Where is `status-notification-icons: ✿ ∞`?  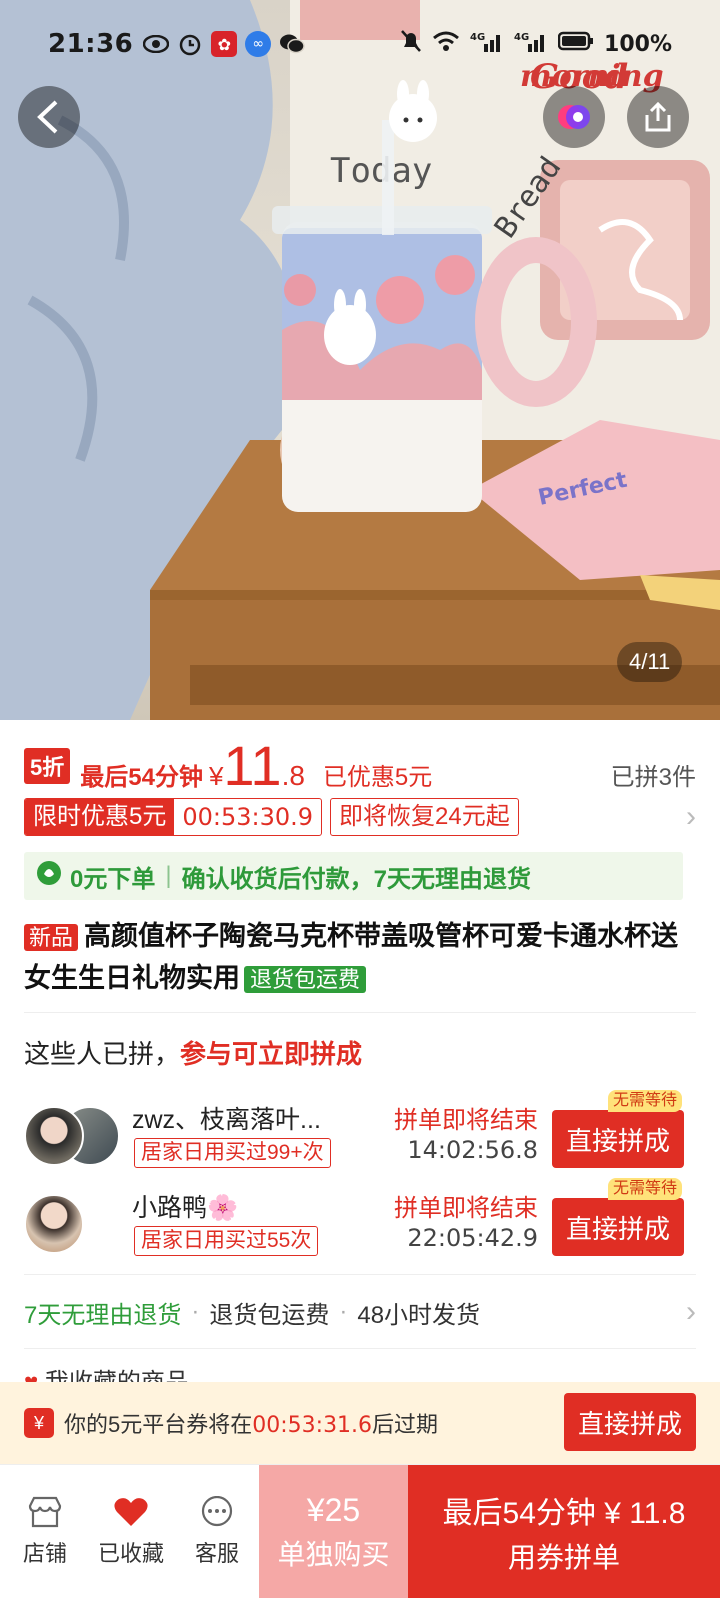
status-notification-icons: ✿ ∞ is located at coordinates (224, 44).